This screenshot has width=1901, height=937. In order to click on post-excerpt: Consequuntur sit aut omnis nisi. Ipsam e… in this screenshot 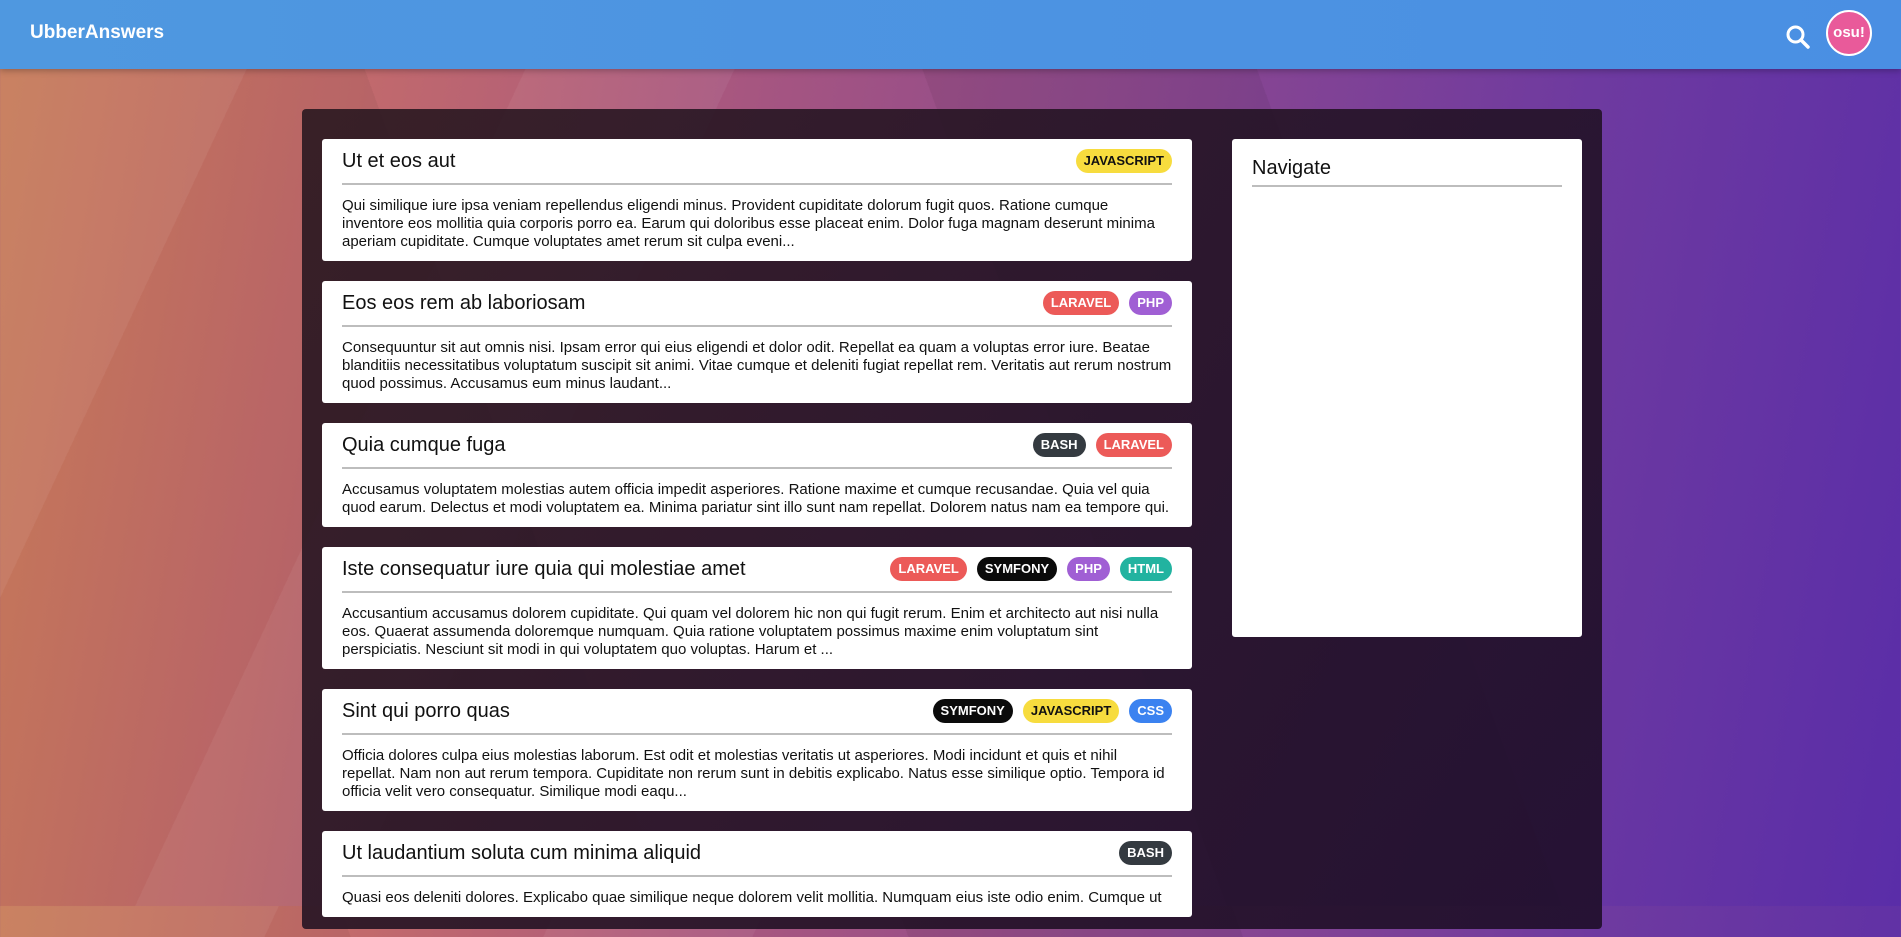, I will do `click(757, 365)`.